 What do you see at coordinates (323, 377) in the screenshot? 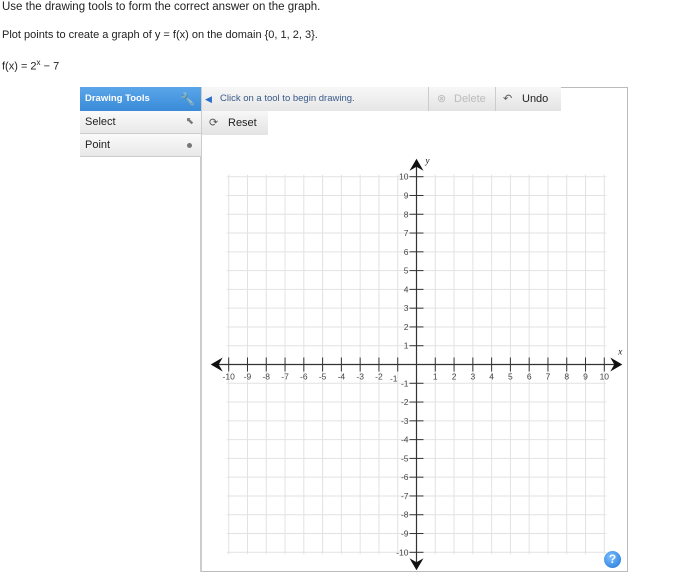
I see `x-tick-label: -5` at bounding box center [323, 377].